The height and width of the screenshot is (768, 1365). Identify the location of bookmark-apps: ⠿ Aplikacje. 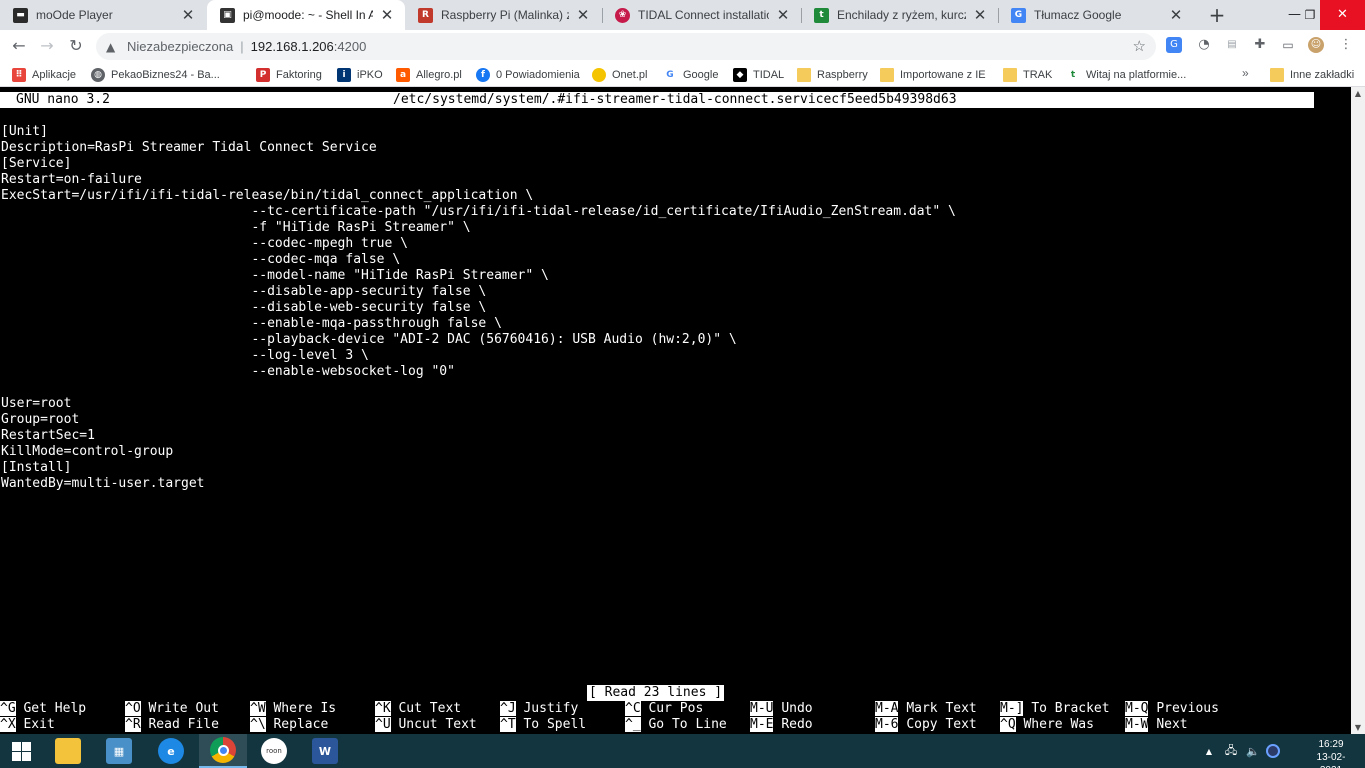
(44, 74).